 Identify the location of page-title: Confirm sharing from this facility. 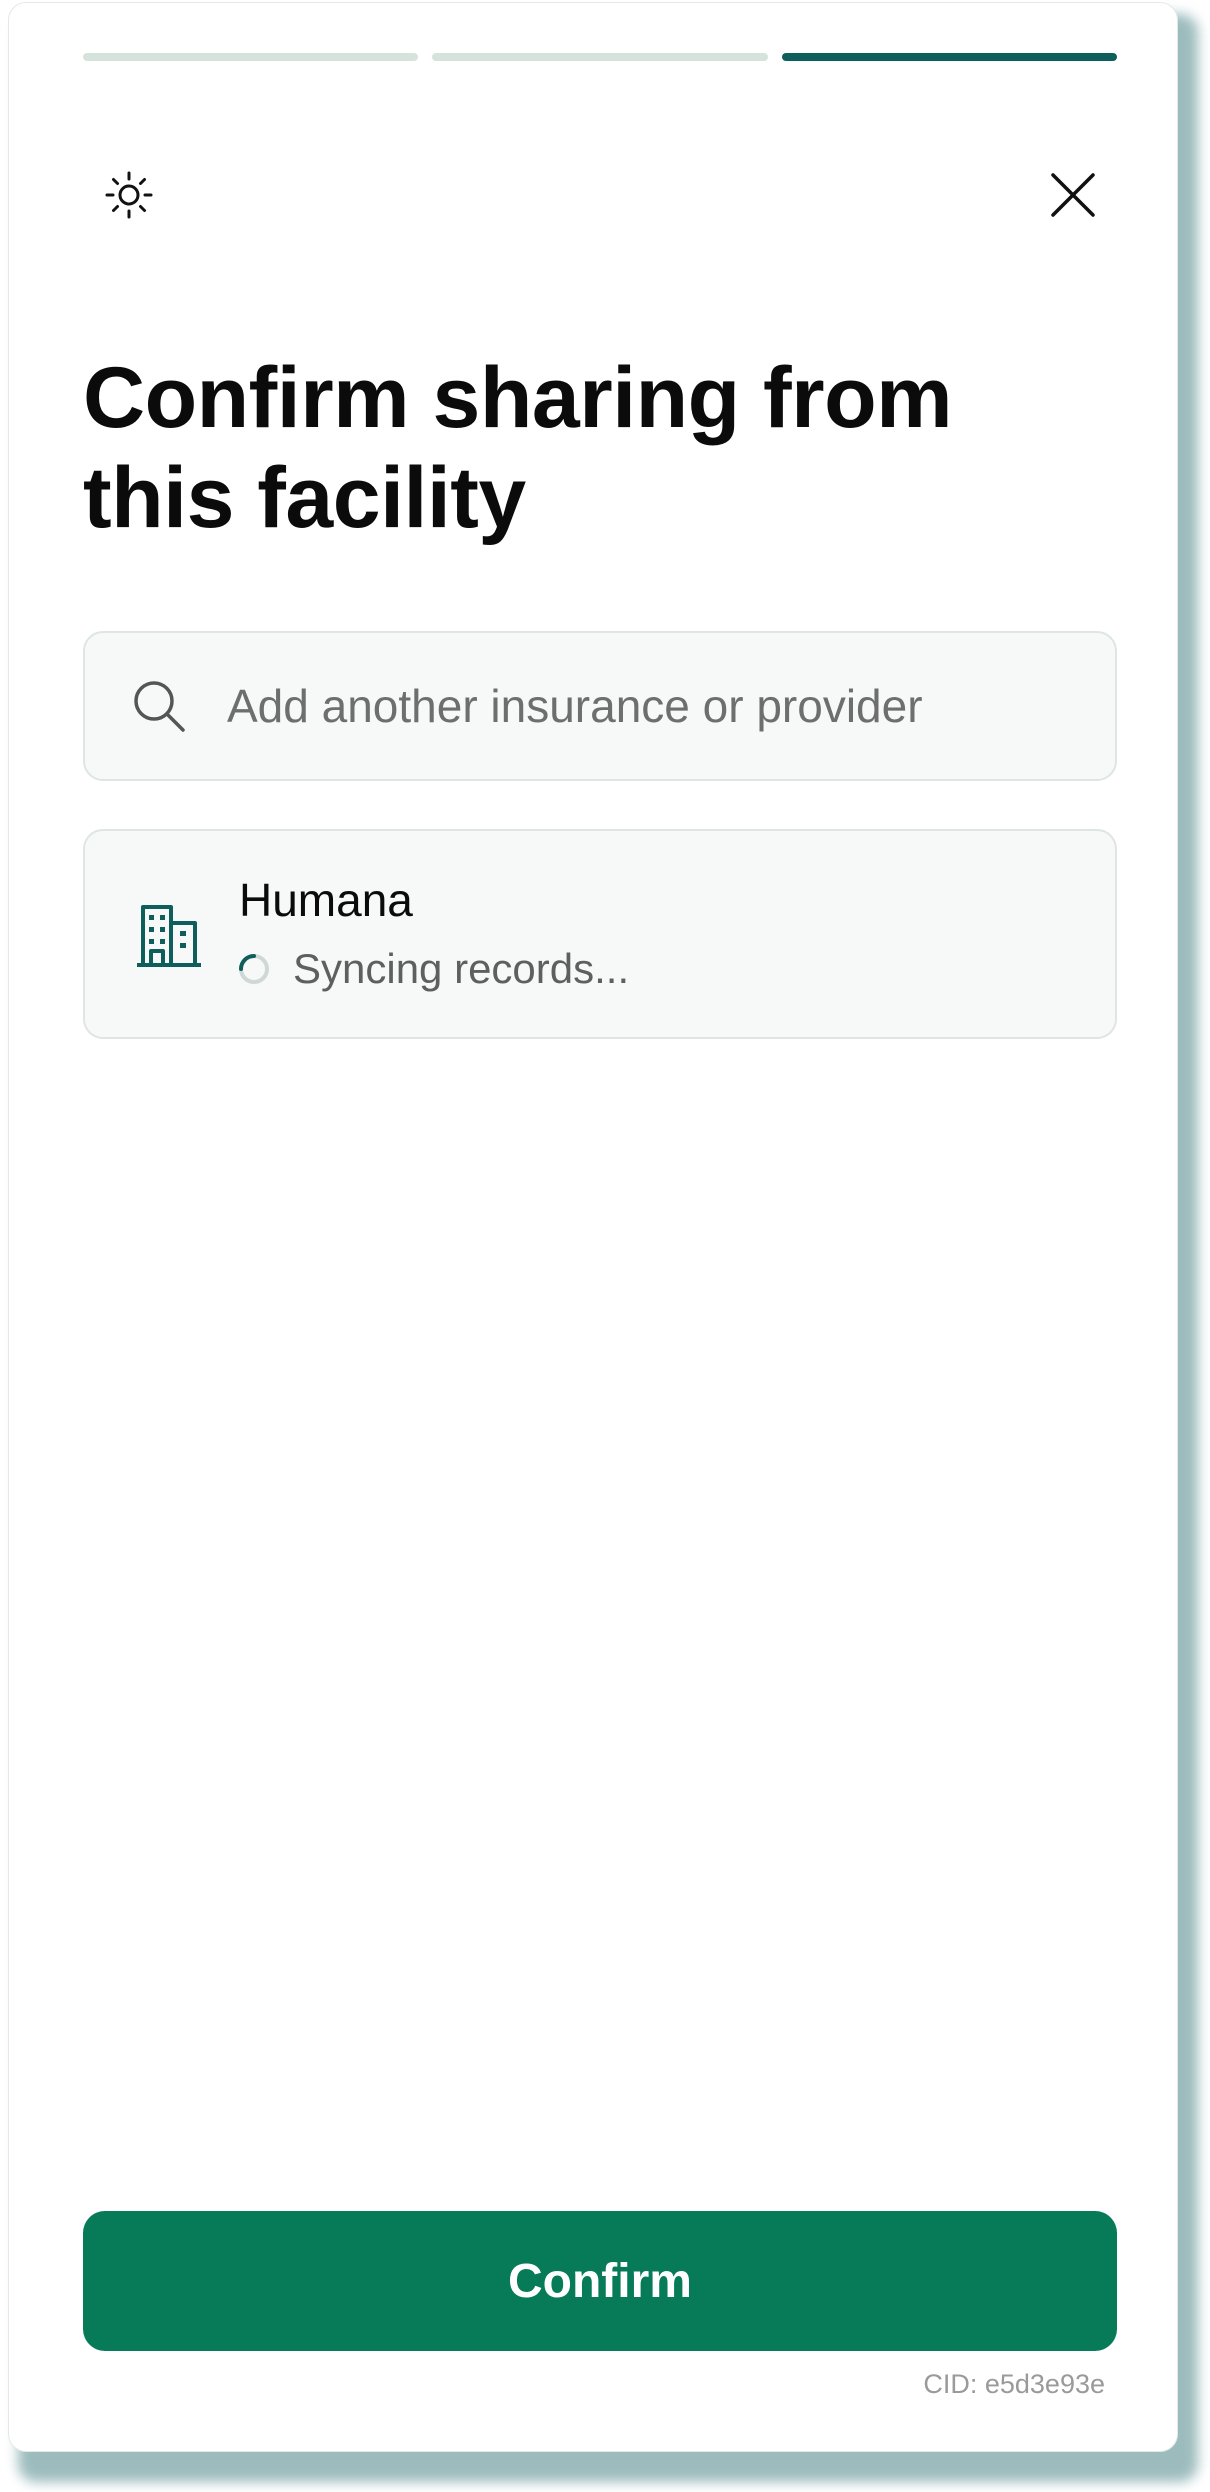
(518, 448).